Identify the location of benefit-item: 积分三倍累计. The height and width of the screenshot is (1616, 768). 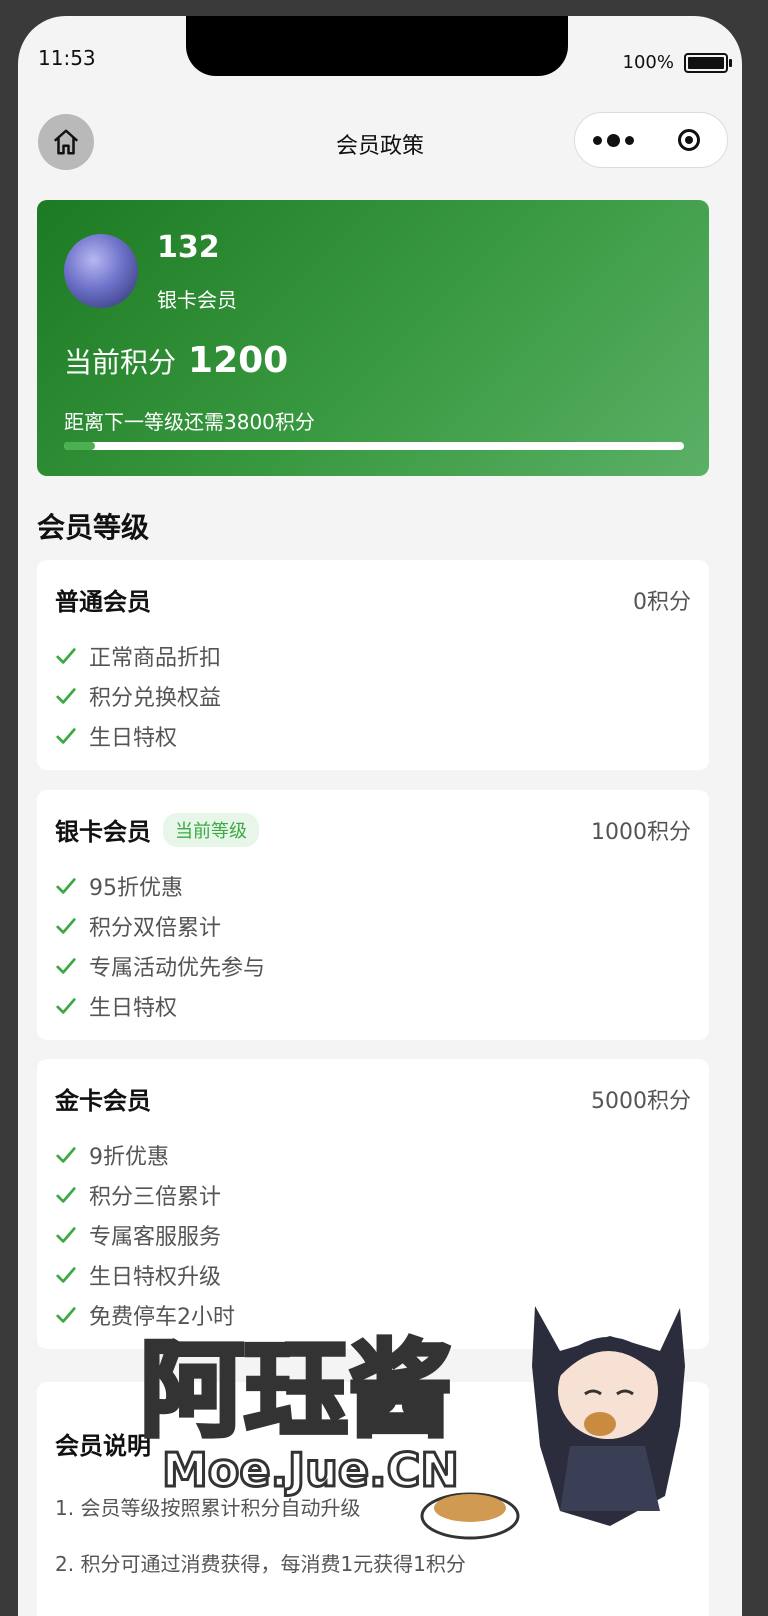
(145, 1195).